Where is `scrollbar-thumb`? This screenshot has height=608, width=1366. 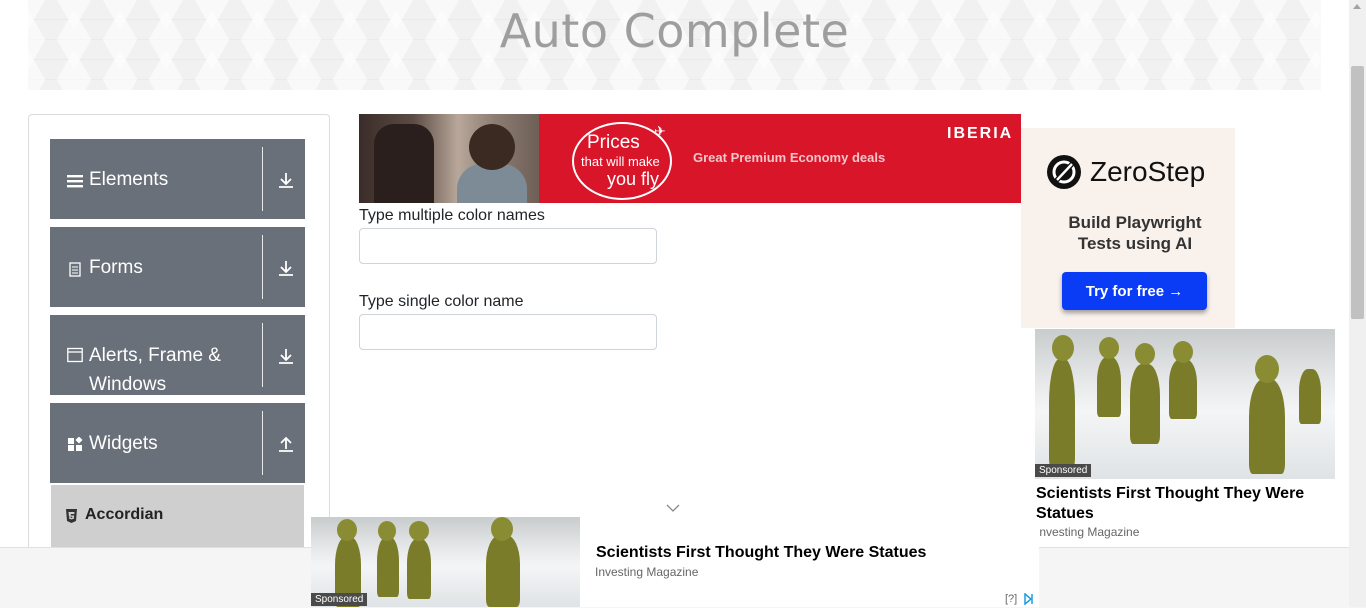 scrollbar-thumb is located at coordinates (1357, 192).